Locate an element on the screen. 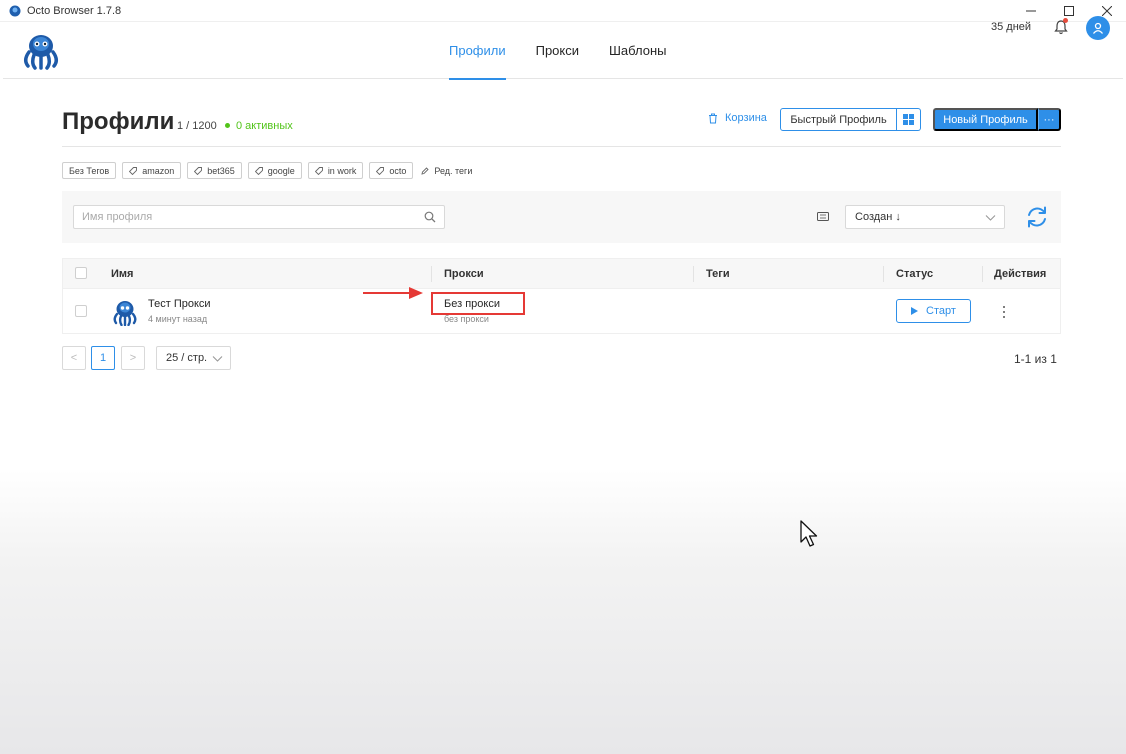 This screenshot has height=754, width=1126. search-icon is located at coordinates (430, 217).